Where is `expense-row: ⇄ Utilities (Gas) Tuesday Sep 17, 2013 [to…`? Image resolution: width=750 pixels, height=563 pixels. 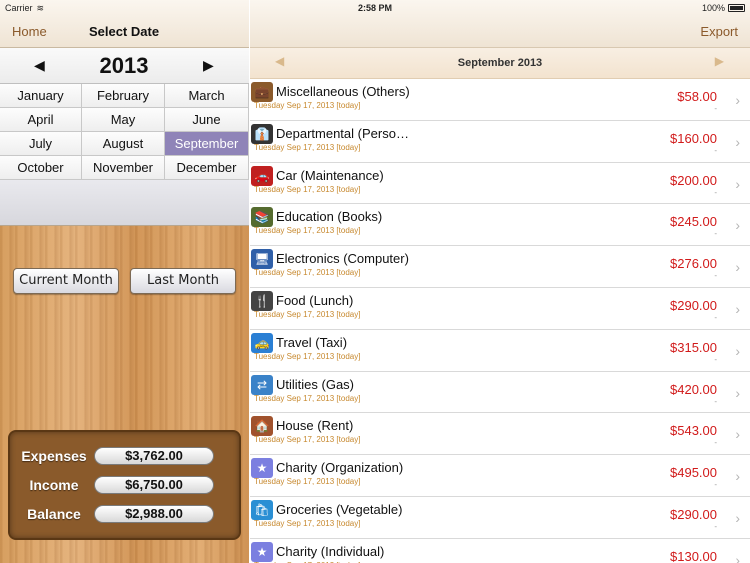
expense-row: ⇄ Utilities (Gas) Tuesday Sep 17, 2013 [to… is located at coordinates (500, 393).